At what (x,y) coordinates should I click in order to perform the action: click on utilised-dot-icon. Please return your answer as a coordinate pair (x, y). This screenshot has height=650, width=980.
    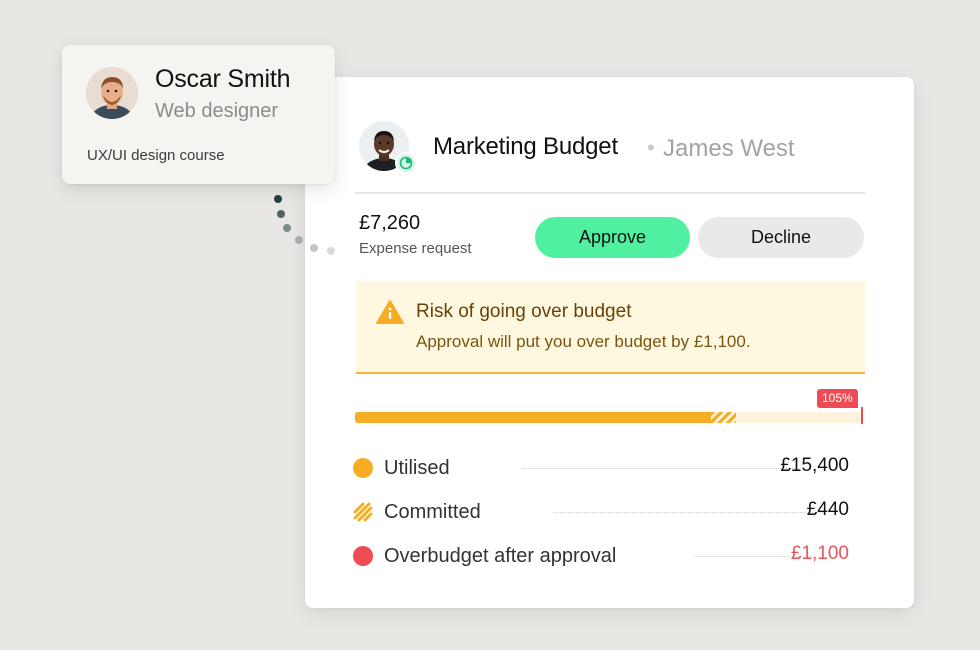
    Looking at the image, I should click on (363, 468).